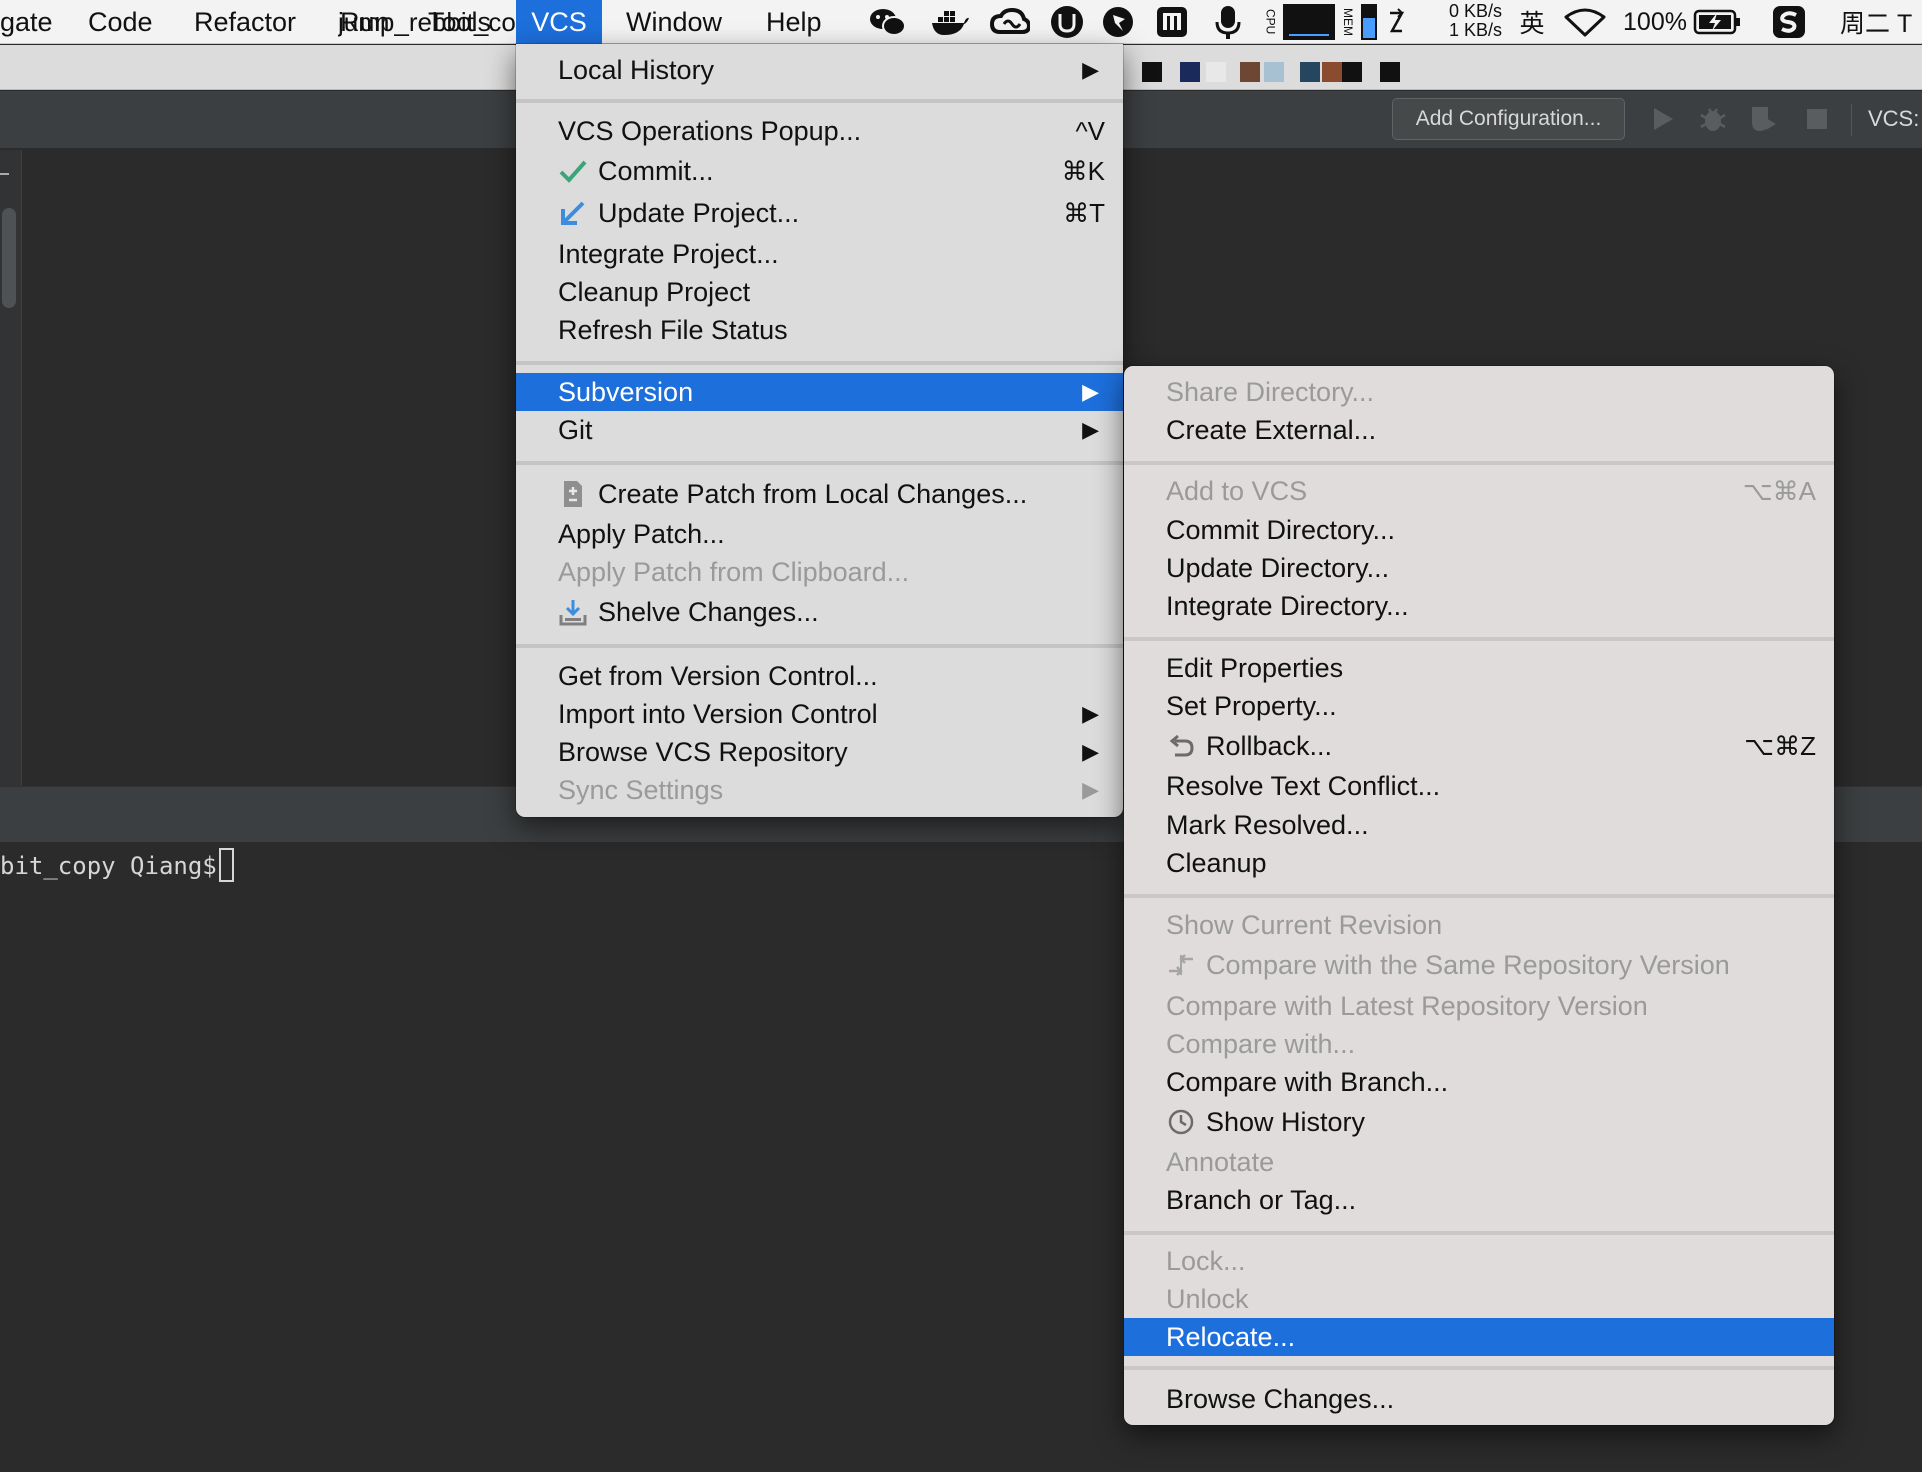 The image size is (1922, 1472). I want to click on menu-item-label: Sync Settings, so click(641, 790).